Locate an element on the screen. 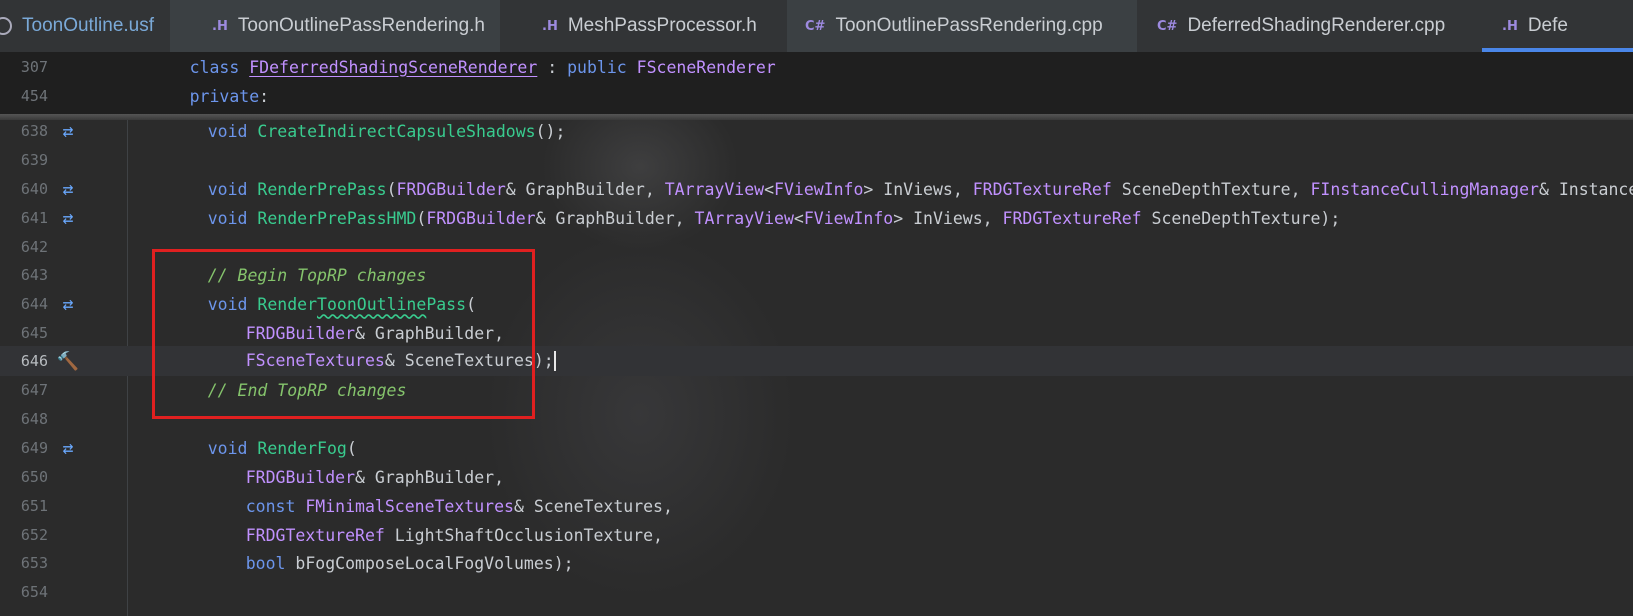 The image size is (1633, 616). code-comment: // End TopRP changes is located at coordinates (307, 390).